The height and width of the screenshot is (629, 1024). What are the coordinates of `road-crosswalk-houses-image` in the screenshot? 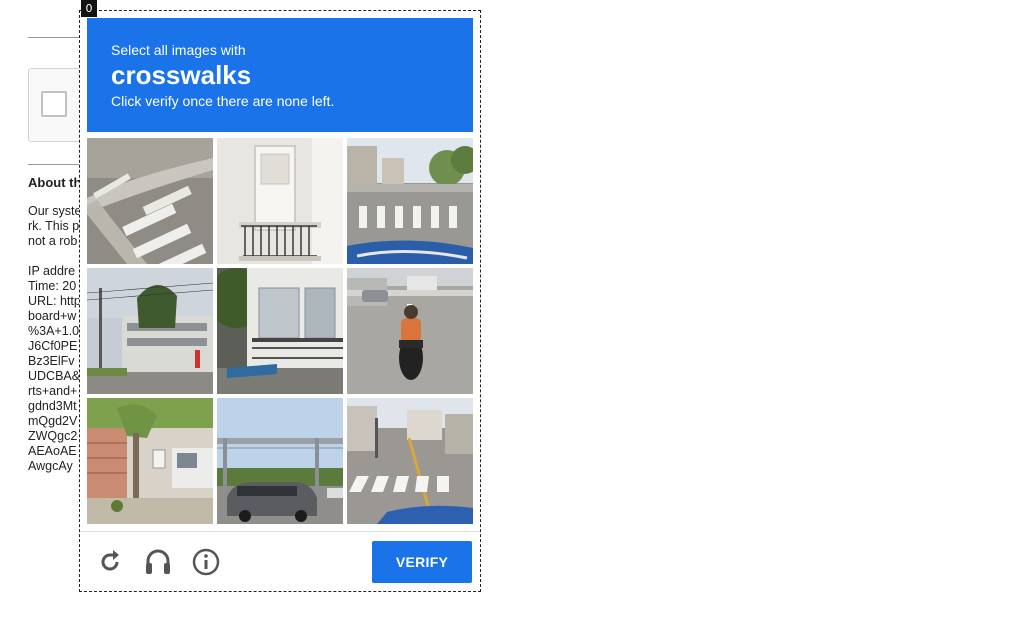 It's located at (410, 461).